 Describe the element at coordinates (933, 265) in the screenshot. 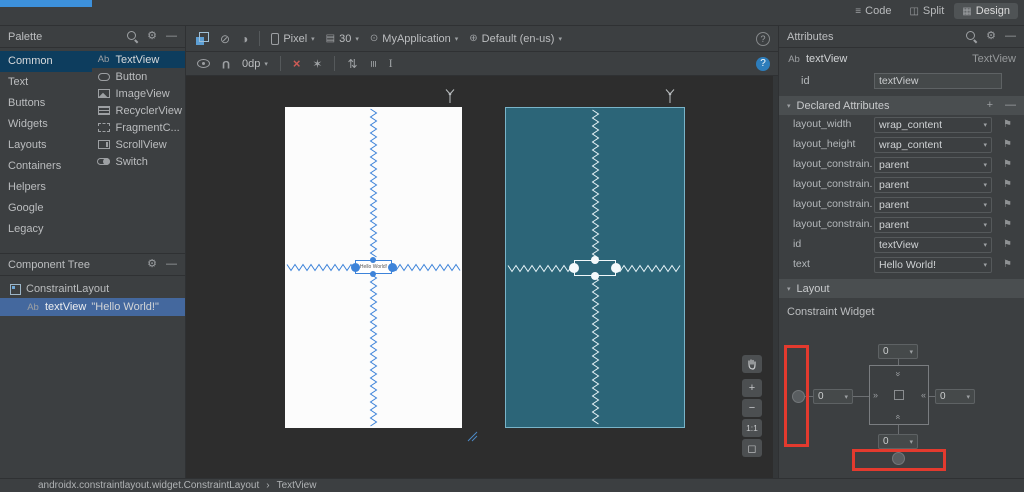

I see `attr-value-combo: Hello World! ▾` at that location.